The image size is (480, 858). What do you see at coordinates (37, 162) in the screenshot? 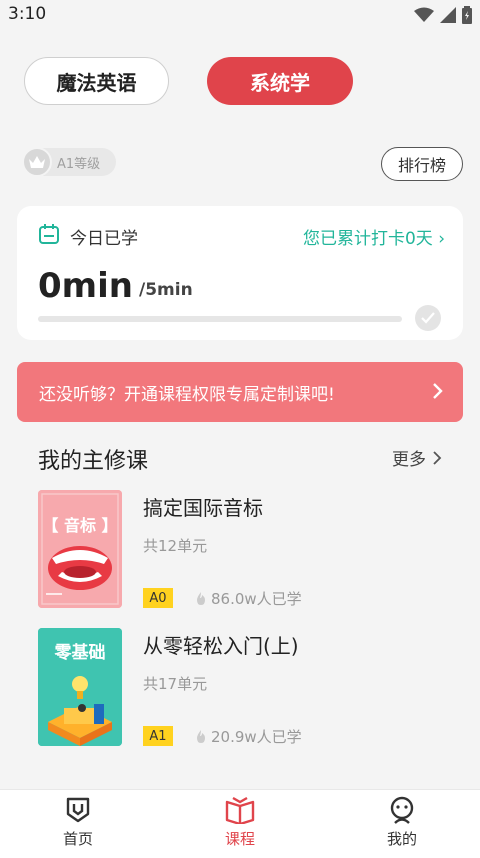
I see `crown-icon` at bounding box center [37, 162].